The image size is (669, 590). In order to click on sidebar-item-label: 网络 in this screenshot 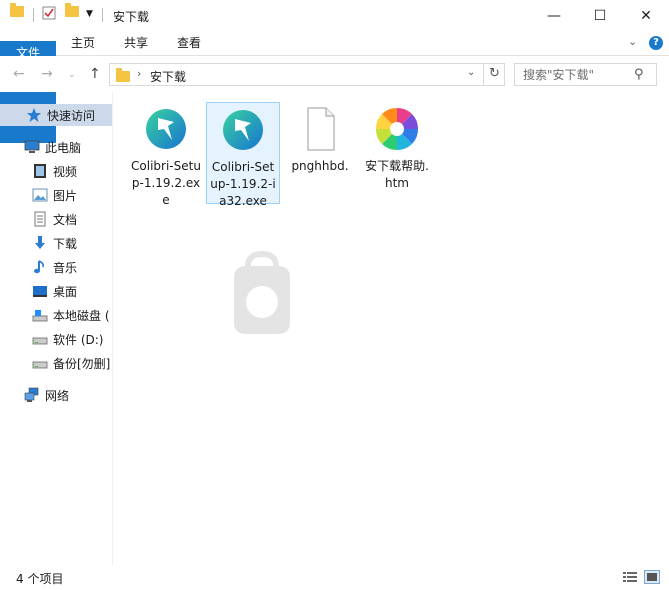, I will do `click(57, 395)`.